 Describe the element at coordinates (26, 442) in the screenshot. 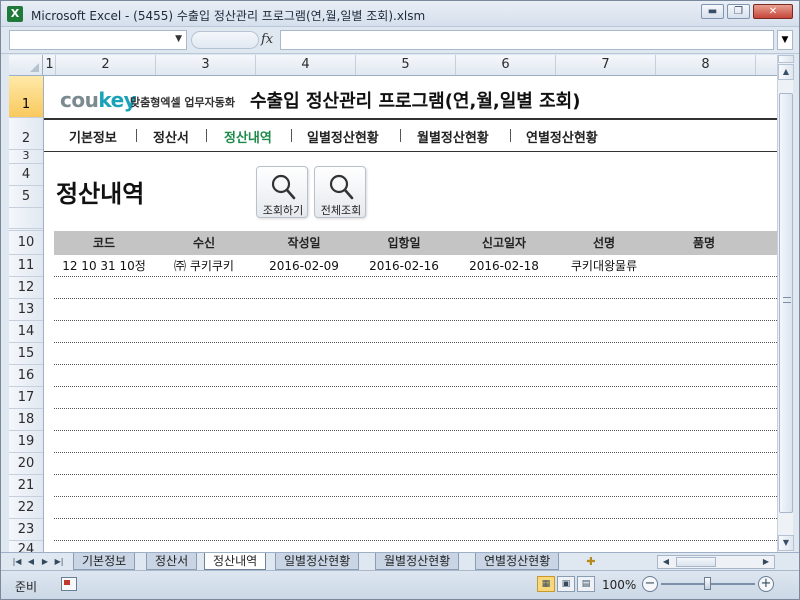

I see `row-header: 19` at that location.